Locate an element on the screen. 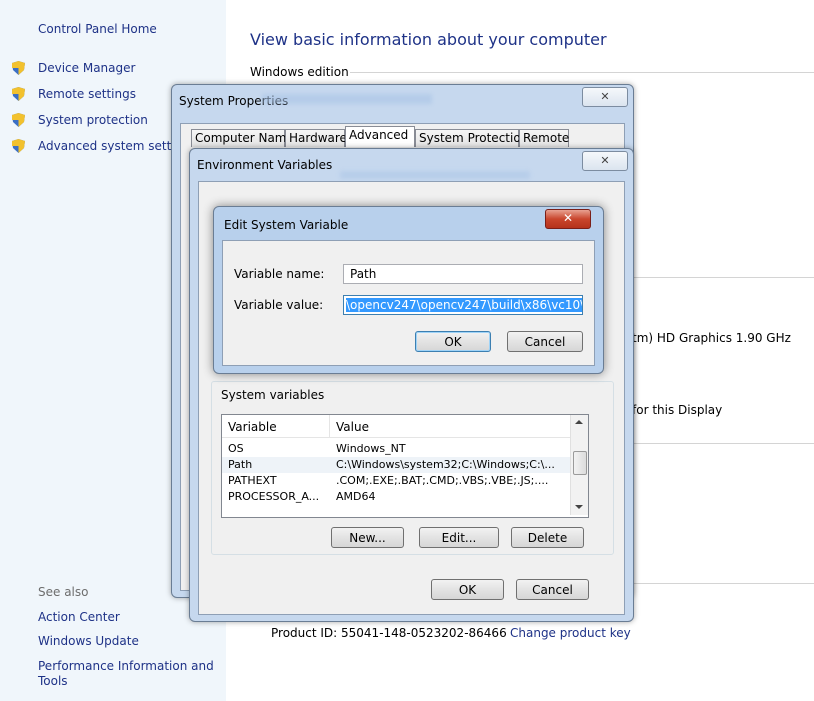 Image resolution: width=814 pixels, height=701 pixels. env-ok-button: OK is located at coordinates (467, 589).